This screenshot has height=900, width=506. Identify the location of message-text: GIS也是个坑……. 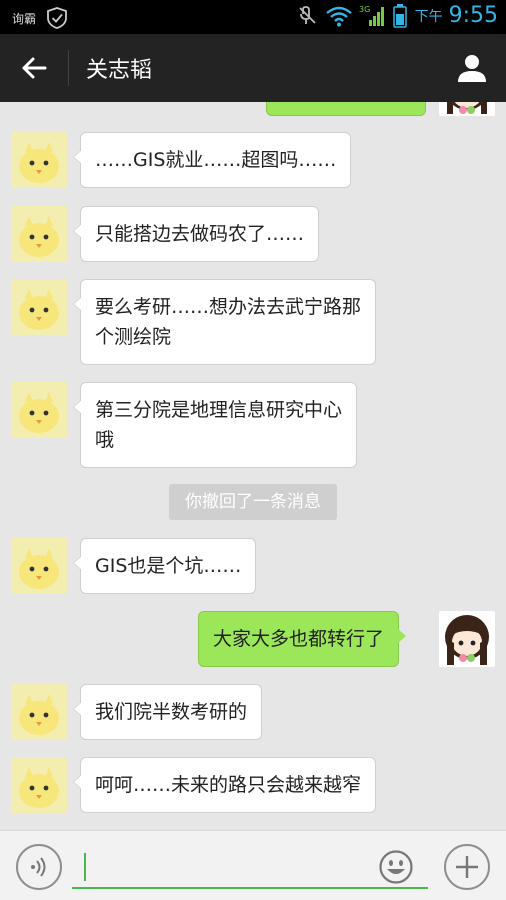
(168, 566).